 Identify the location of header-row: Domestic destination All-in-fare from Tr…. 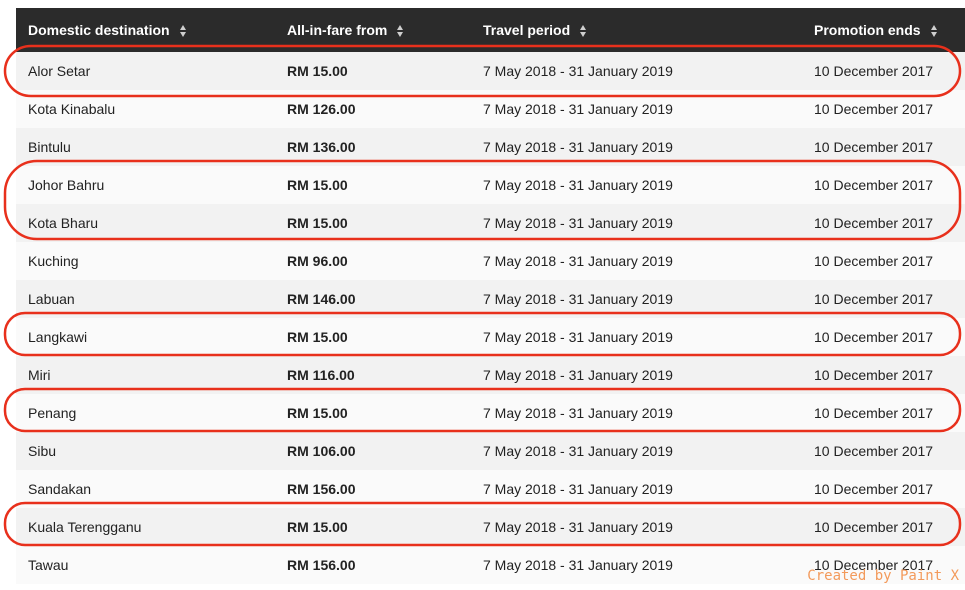
(490, 30).